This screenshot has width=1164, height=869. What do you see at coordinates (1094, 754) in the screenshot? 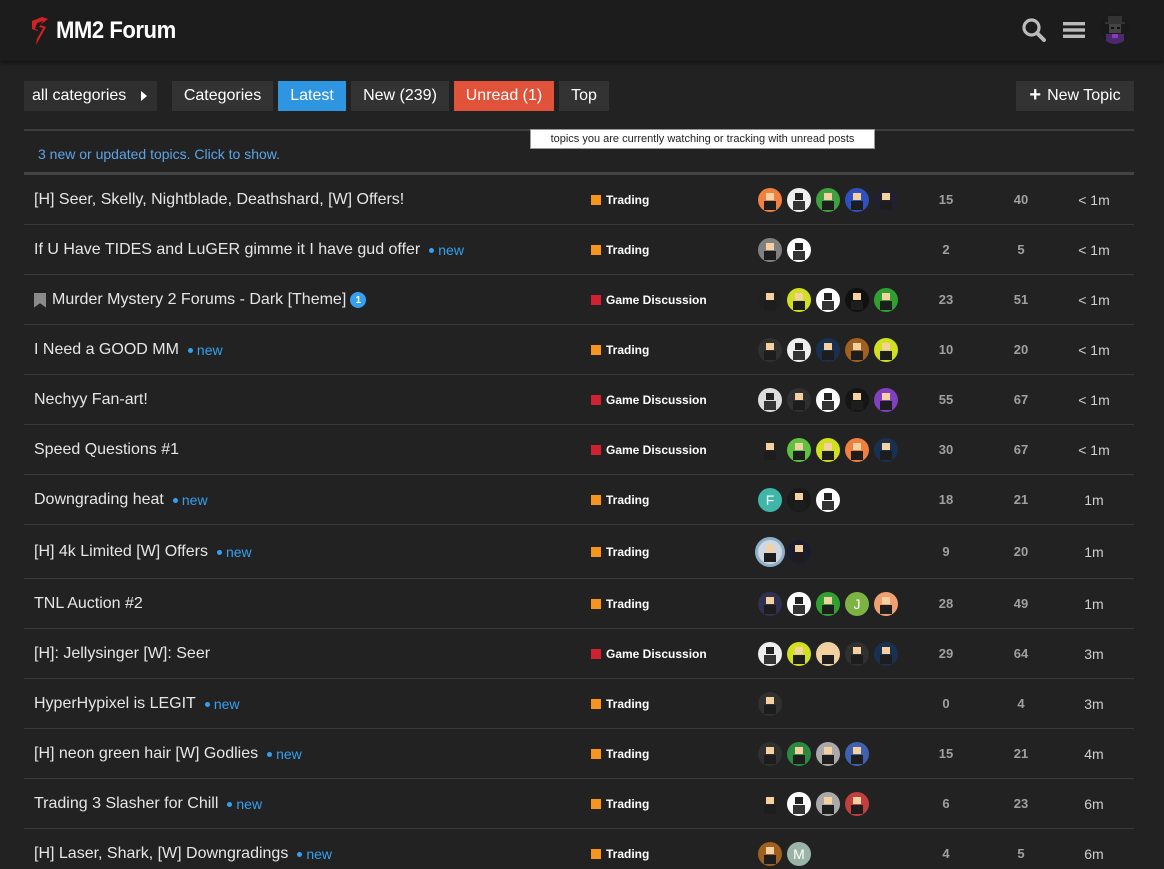
I see `topic-activity: 4m` at bounding box center [1094, 754].